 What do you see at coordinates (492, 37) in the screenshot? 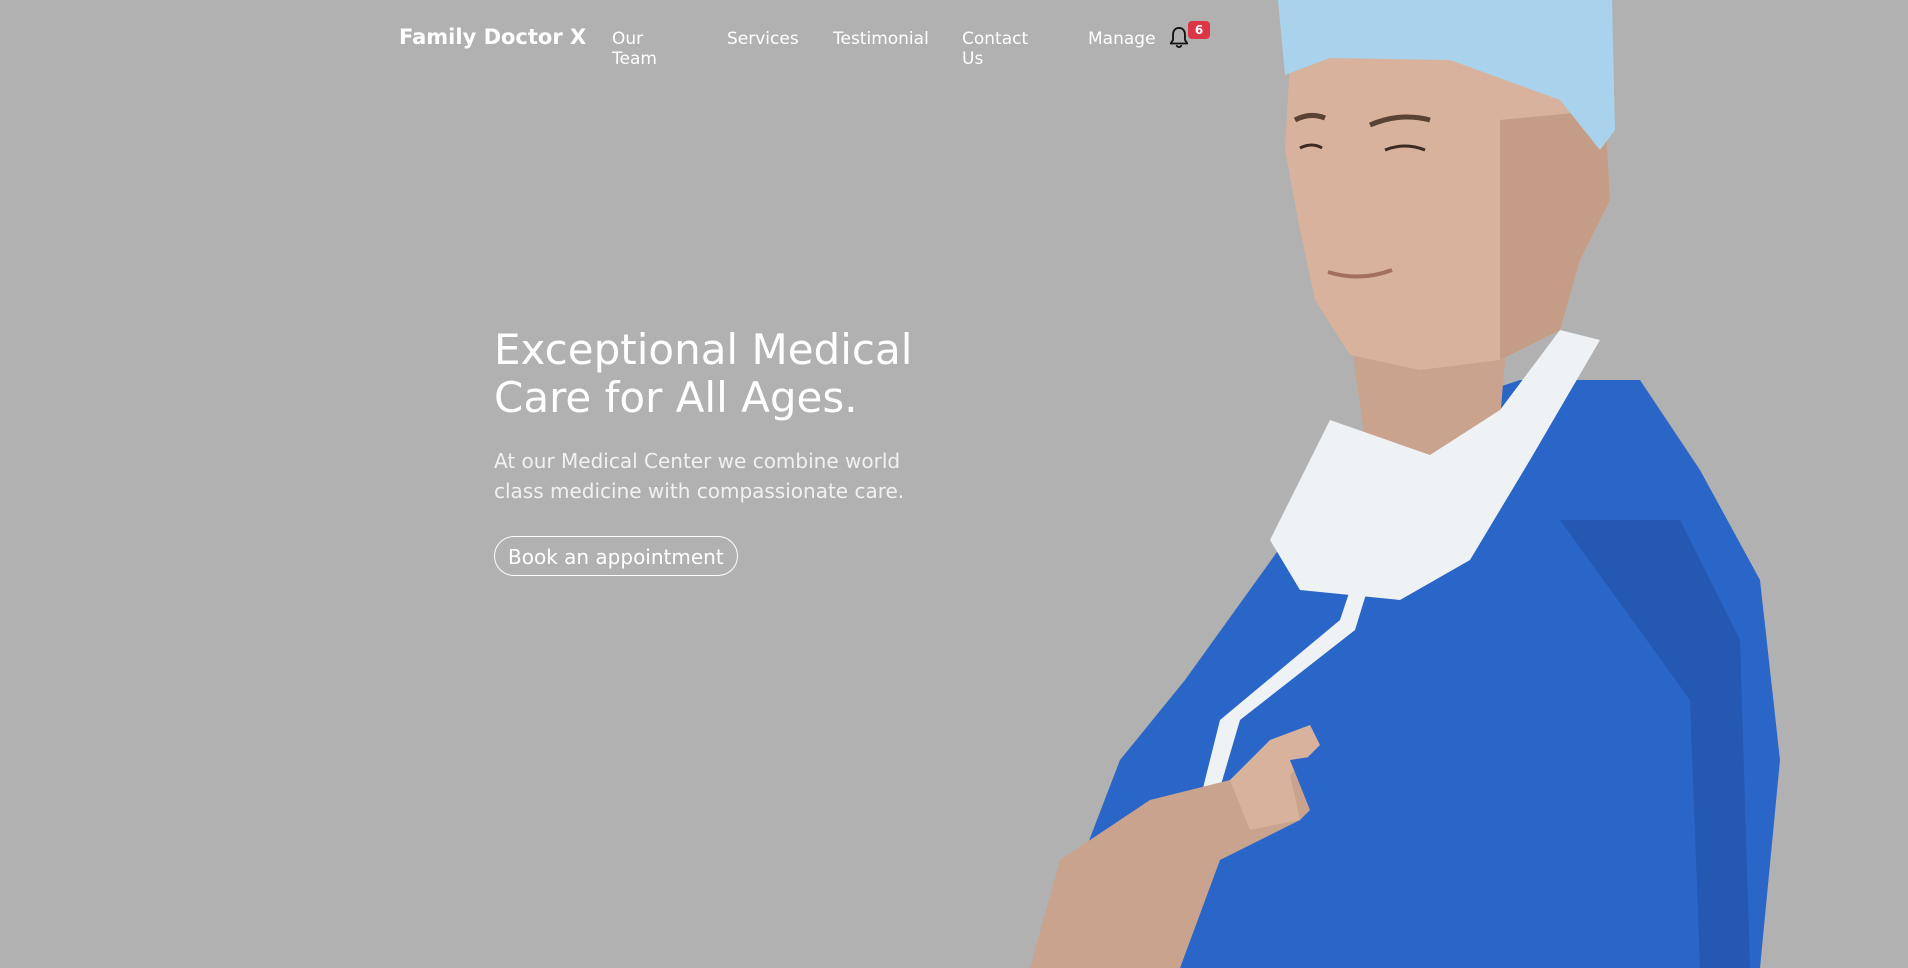
I see `brand-logo: Family Doctor X` at bounding box center [492, 37].